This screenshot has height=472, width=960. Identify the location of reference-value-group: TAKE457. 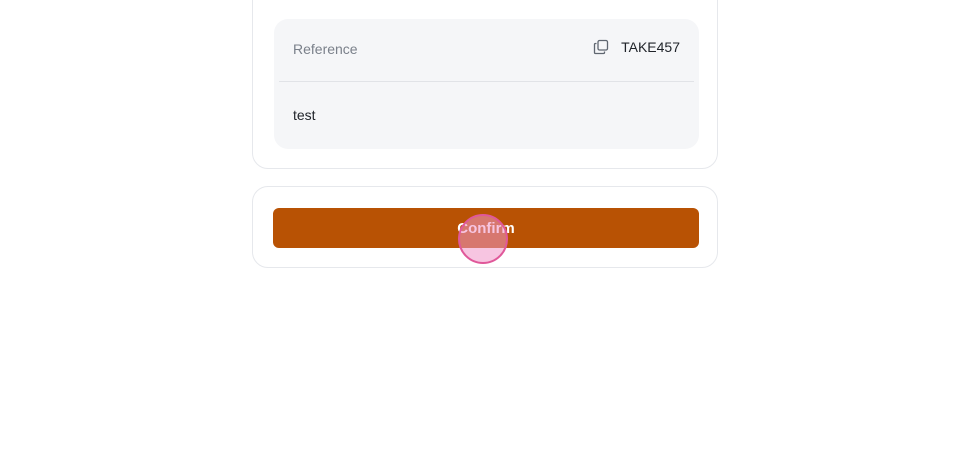
(636, 47).